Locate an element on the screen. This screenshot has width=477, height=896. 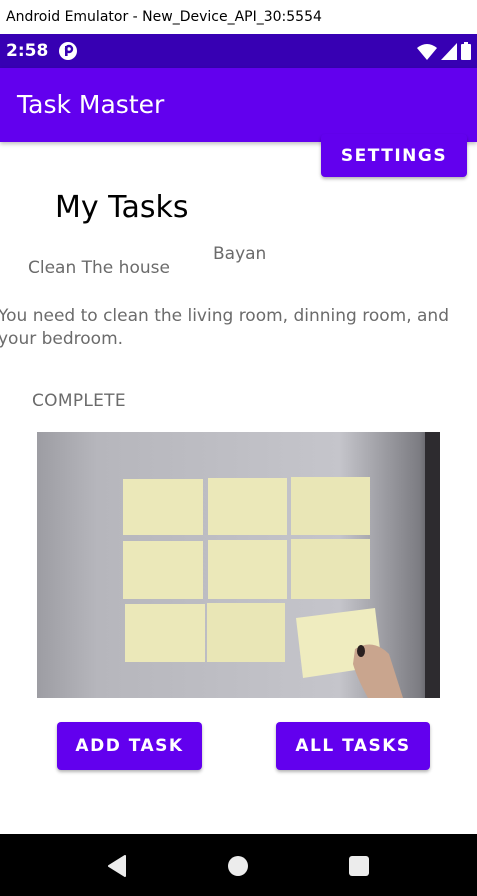
status-time: 2:58 is located at coordinates (27, 51).